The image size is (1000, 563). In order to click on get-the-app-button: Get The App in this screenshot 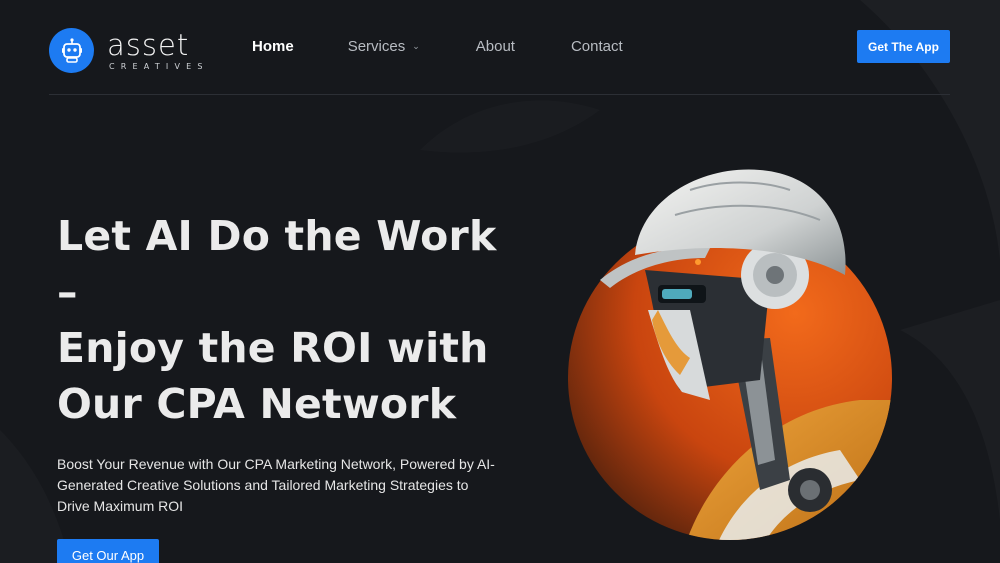, I will do `click(903, 46)`.